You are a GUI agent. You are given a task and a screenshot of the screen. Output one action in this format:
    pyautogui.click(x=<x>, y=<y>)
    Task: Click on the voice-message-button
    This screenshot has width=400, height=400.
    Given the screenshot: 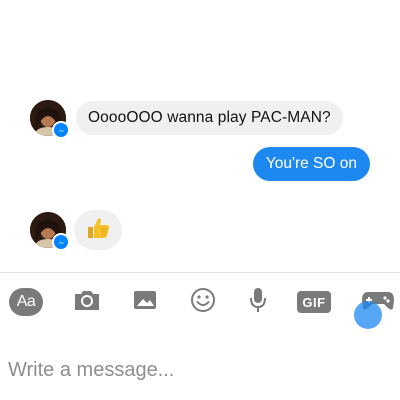 What is the action you would take?
    pyautogui.click(x=258, y=302)
    